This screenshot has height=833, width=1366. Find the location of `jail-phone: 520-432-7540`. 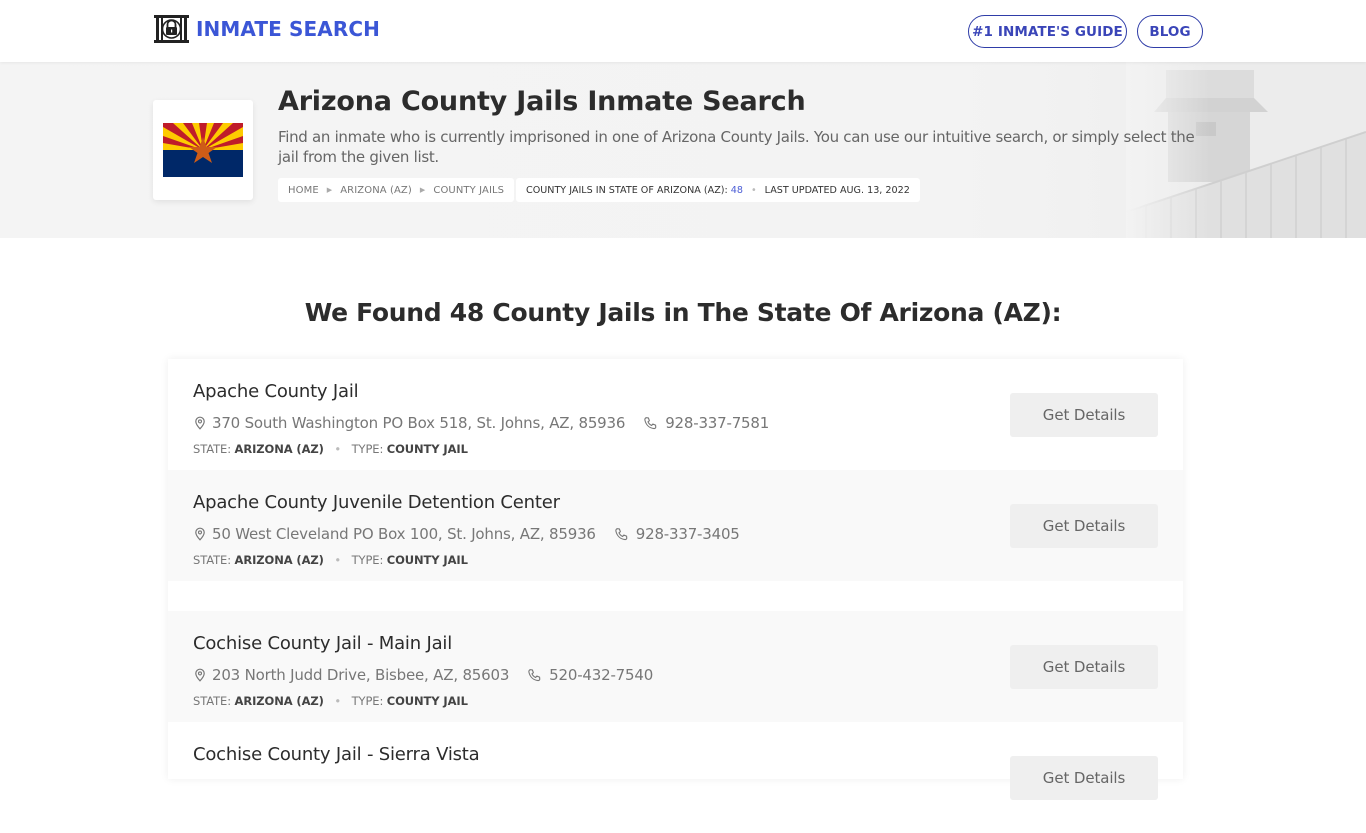

jail-phone: 520-432-7540 is located at coordinates (601, 675).